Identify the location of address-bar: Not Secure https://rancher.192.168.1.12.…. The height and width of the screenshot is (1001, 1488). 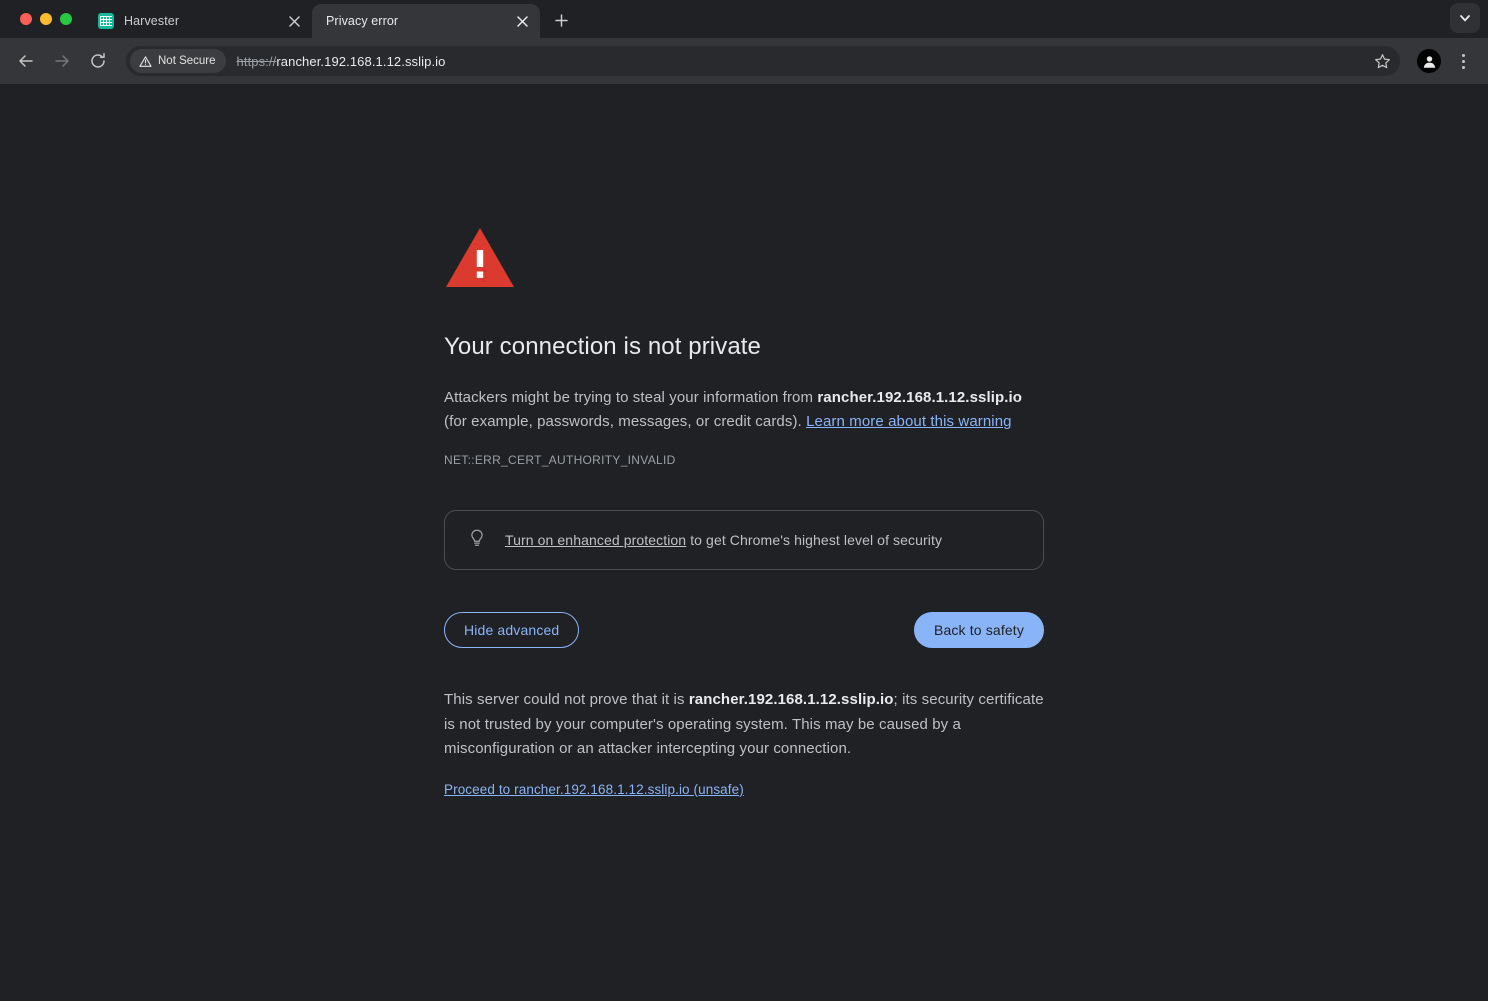
(763, 61).